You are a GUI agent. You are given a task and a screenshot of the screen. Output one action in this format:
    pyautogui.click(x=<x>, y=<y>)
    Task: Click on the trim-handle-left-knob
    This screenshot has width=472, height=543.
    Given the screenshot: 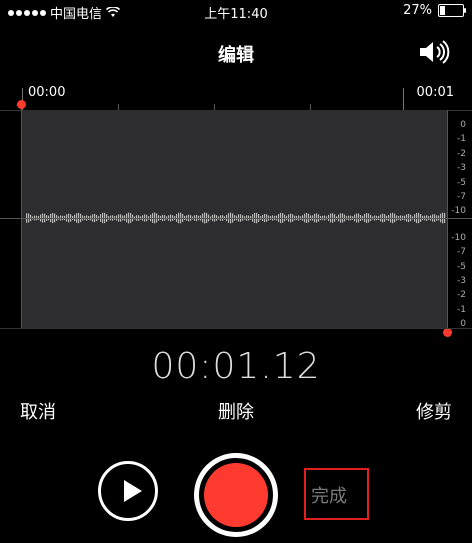 What is the action you would take?
    pyautogui.click(x=21, y=104)
    